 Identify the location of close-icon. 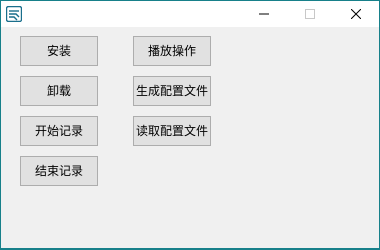
(356, 14).